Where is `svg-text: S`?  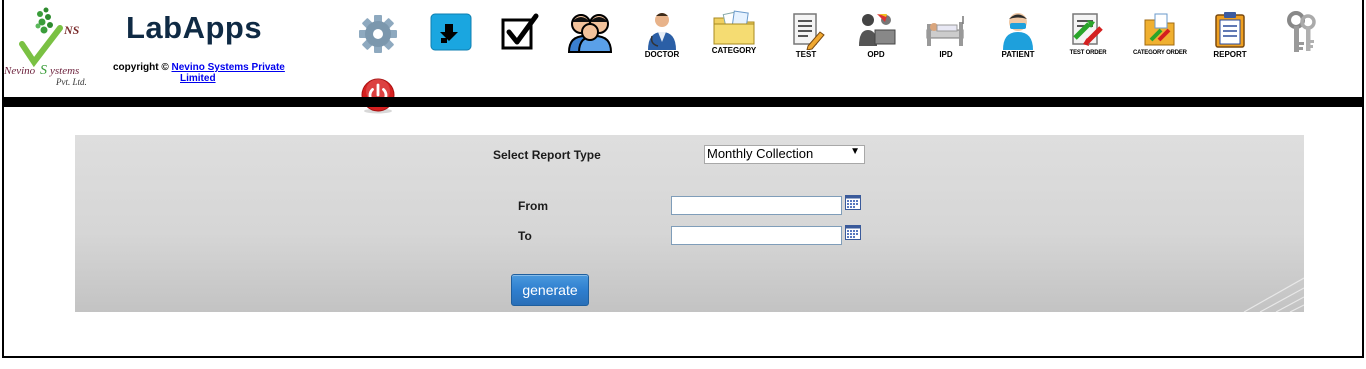
svg-text: S is located at coordinates (43, 70).